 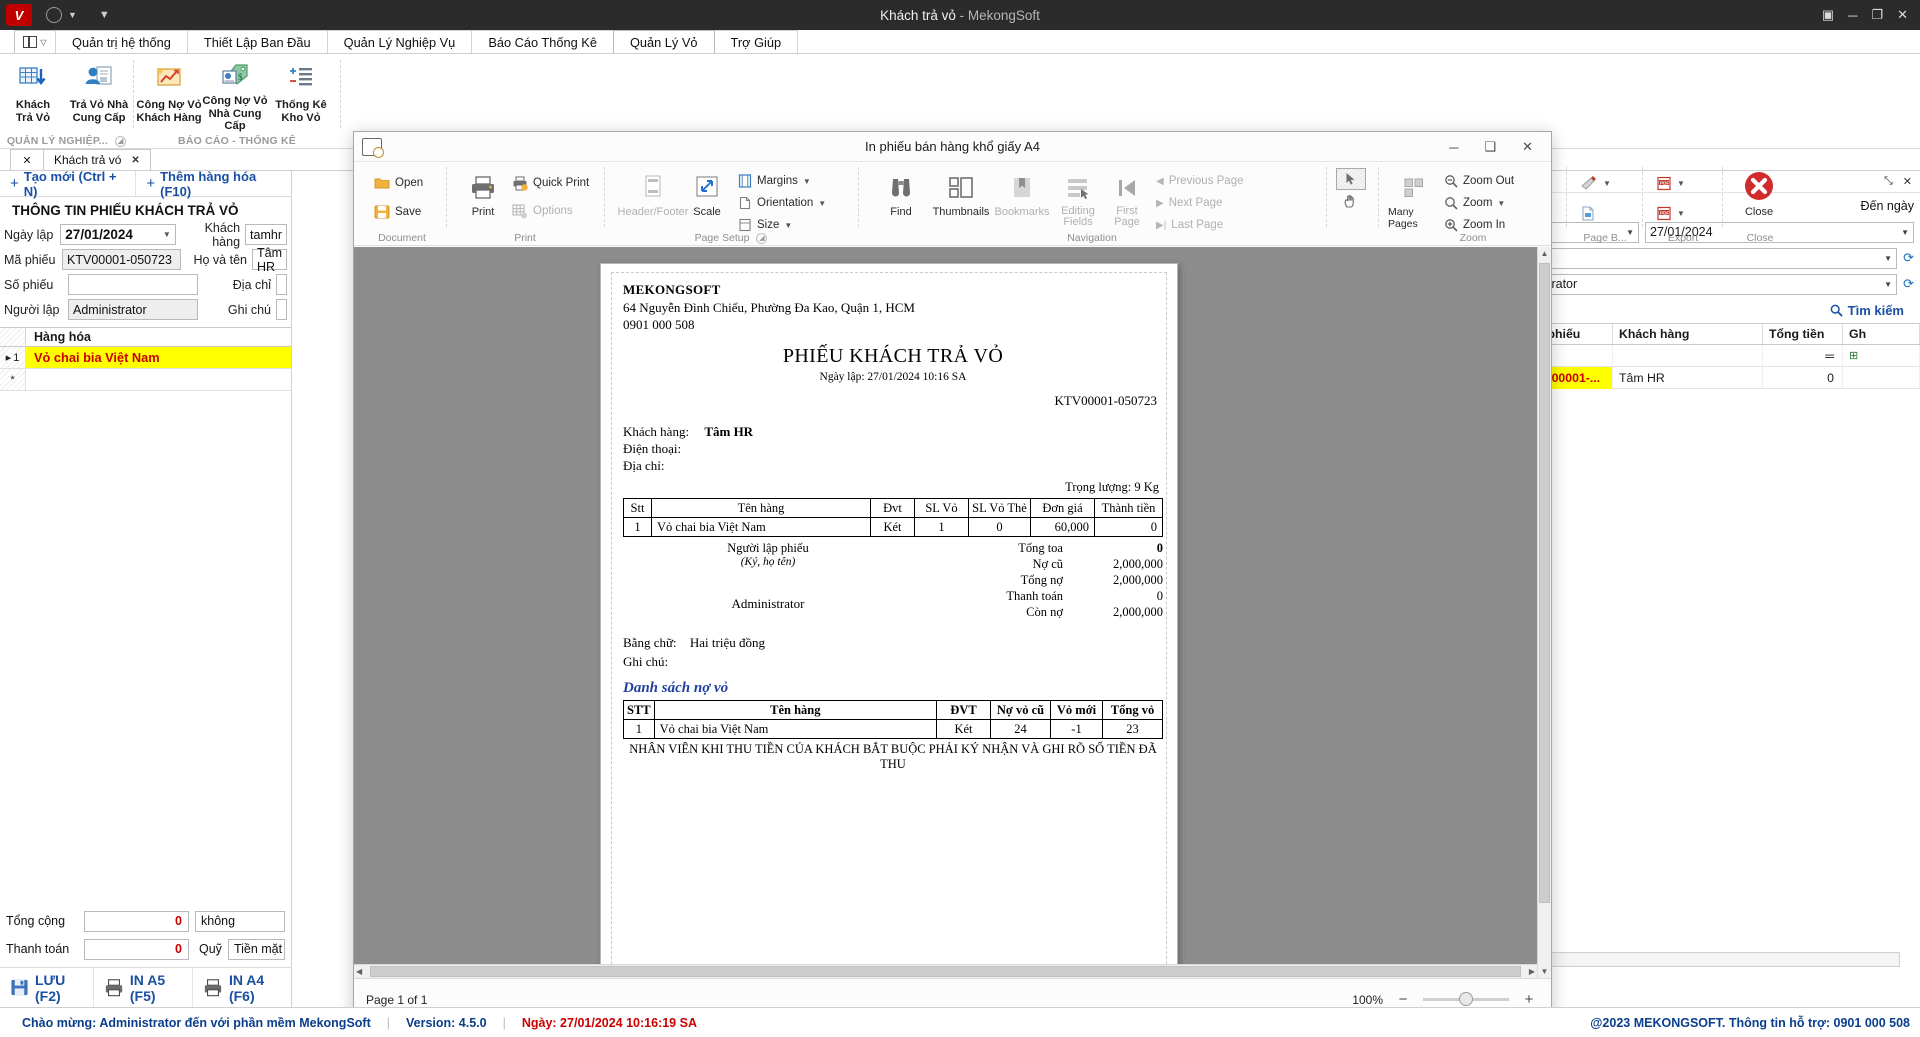 What do you see at coordinates (1853, 355) in the screenshot?
I see `filter-icon: ⊞` at bounding box center [1853, 355].